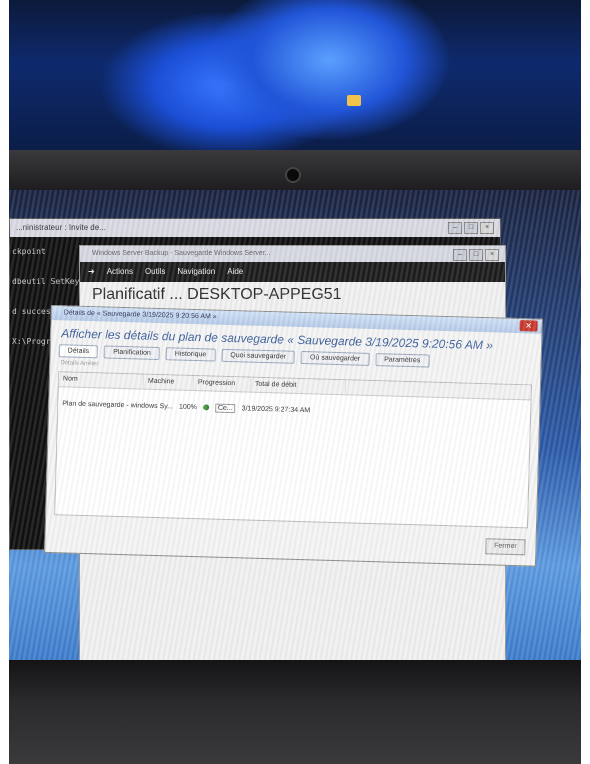 The height and width of the screenshot is (764, 590). Describe the element at coordinates (354, 100) in the screenshot. I see `folder-icon` at that location.